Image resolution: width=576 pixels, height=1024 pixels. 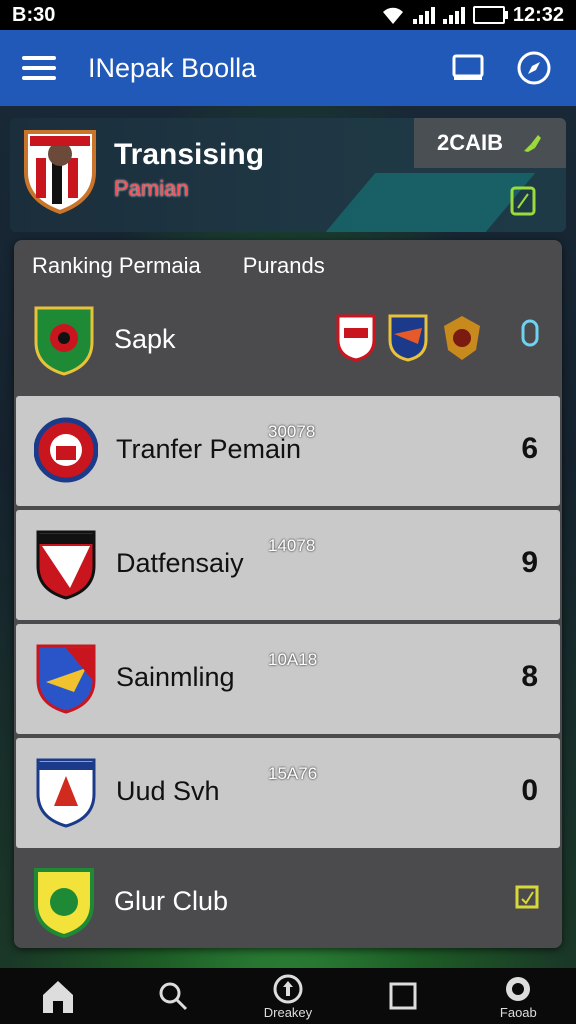 What do you see at coordinates (529, 790) in the screenshot?
I see `row-number: 0` at bounding box center [529, 790].